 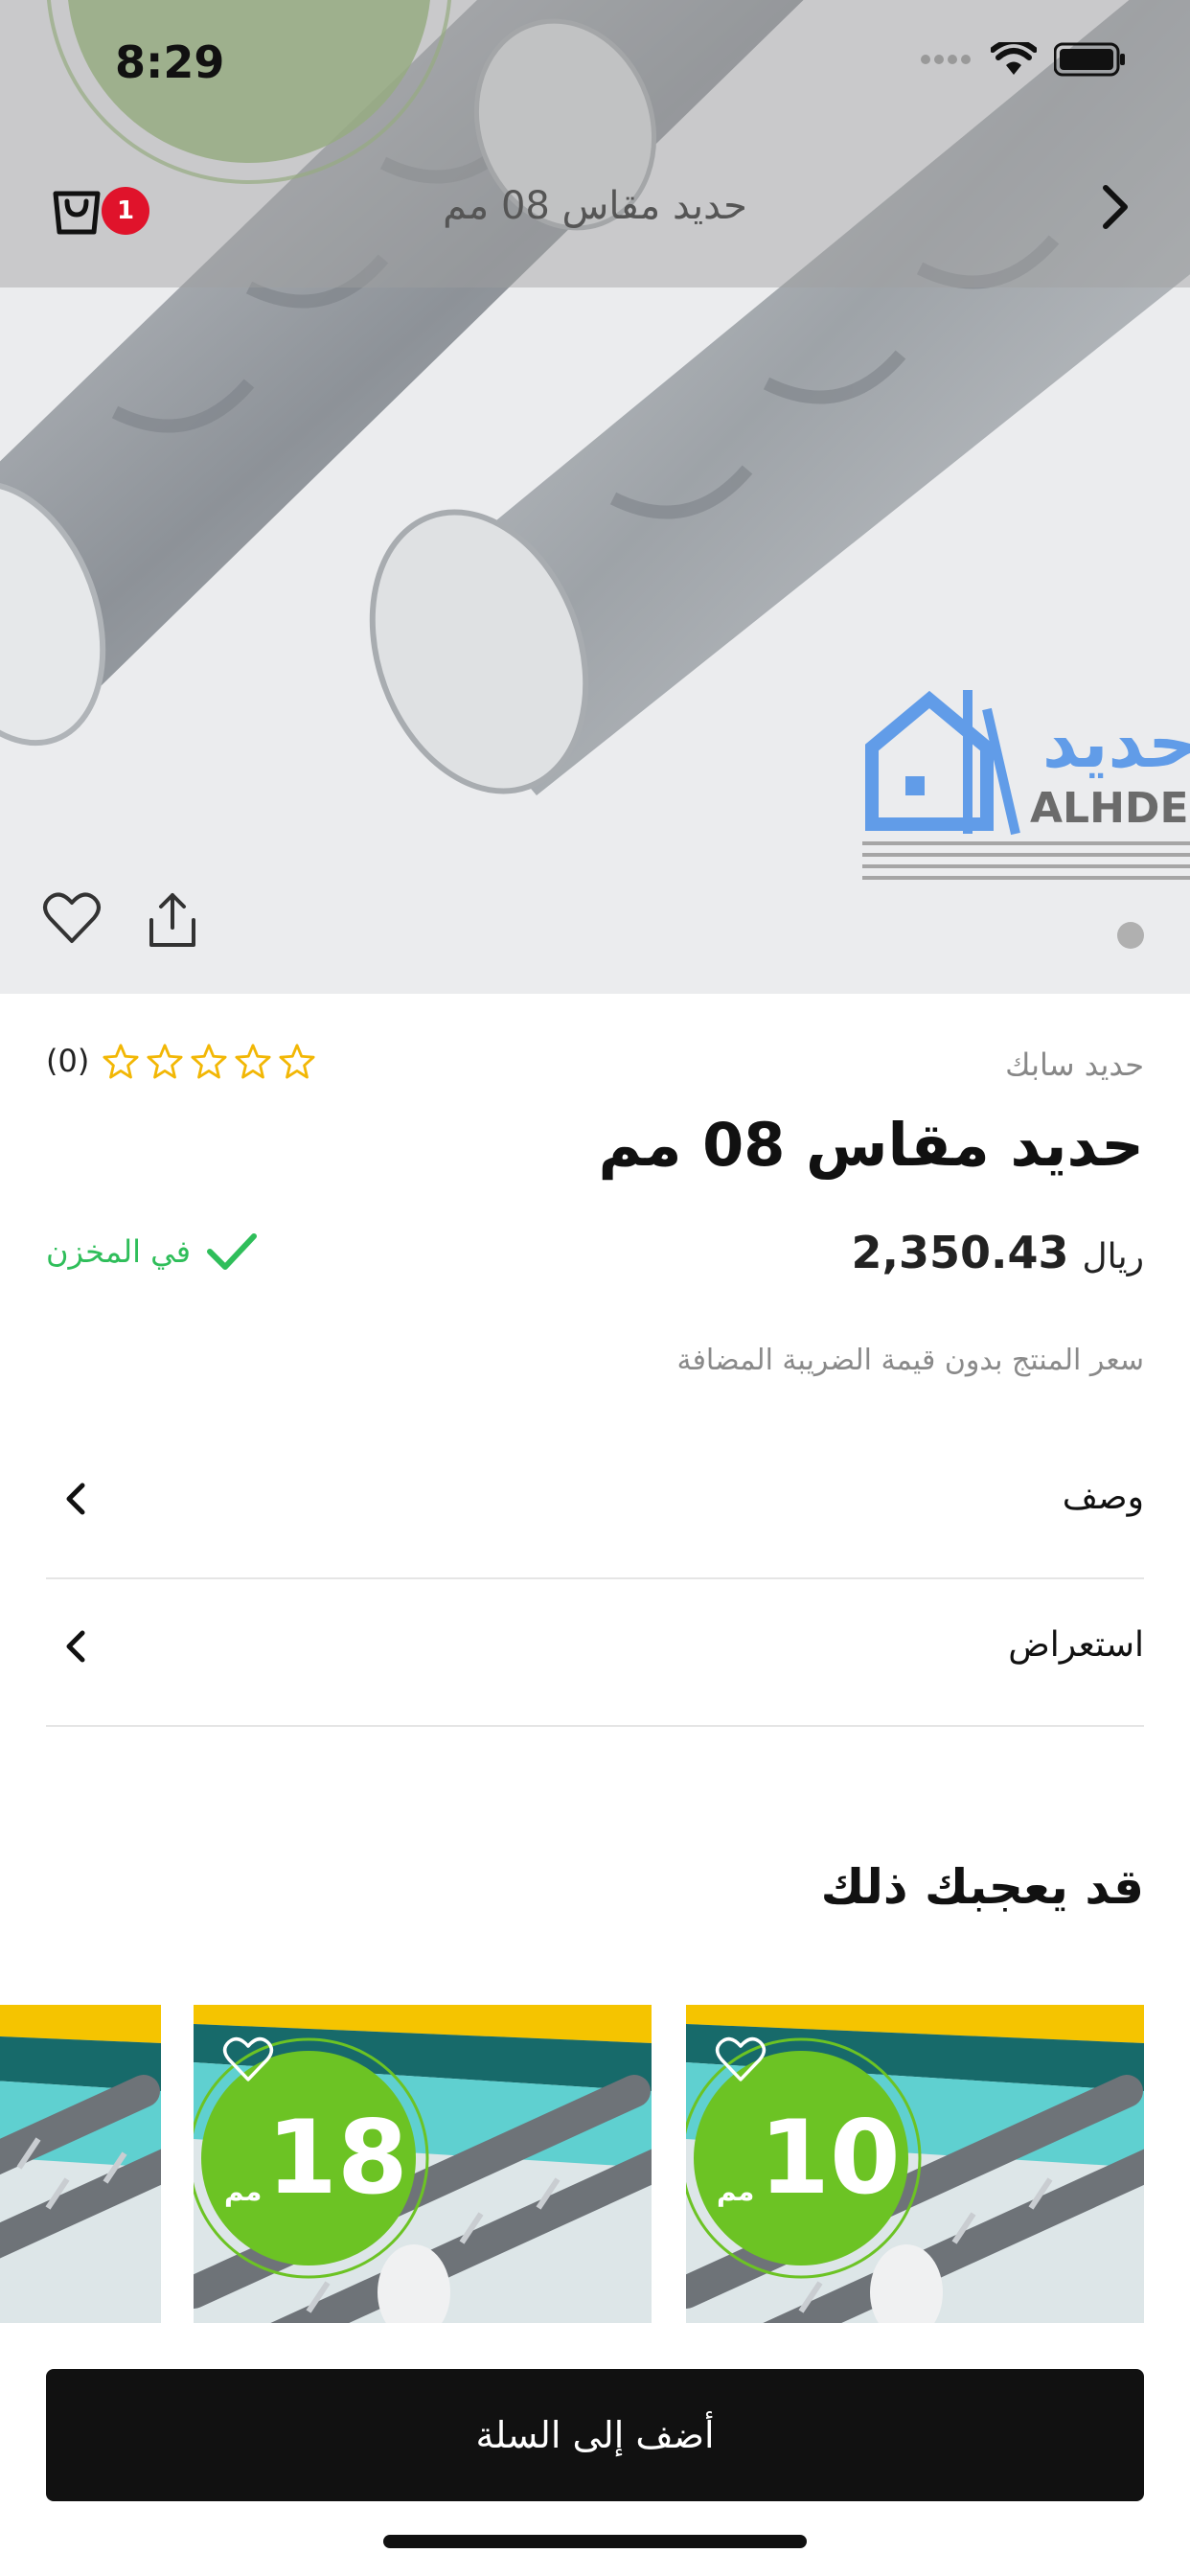 I want to click on gallery-page-dot, so click(x=1131, y=935).